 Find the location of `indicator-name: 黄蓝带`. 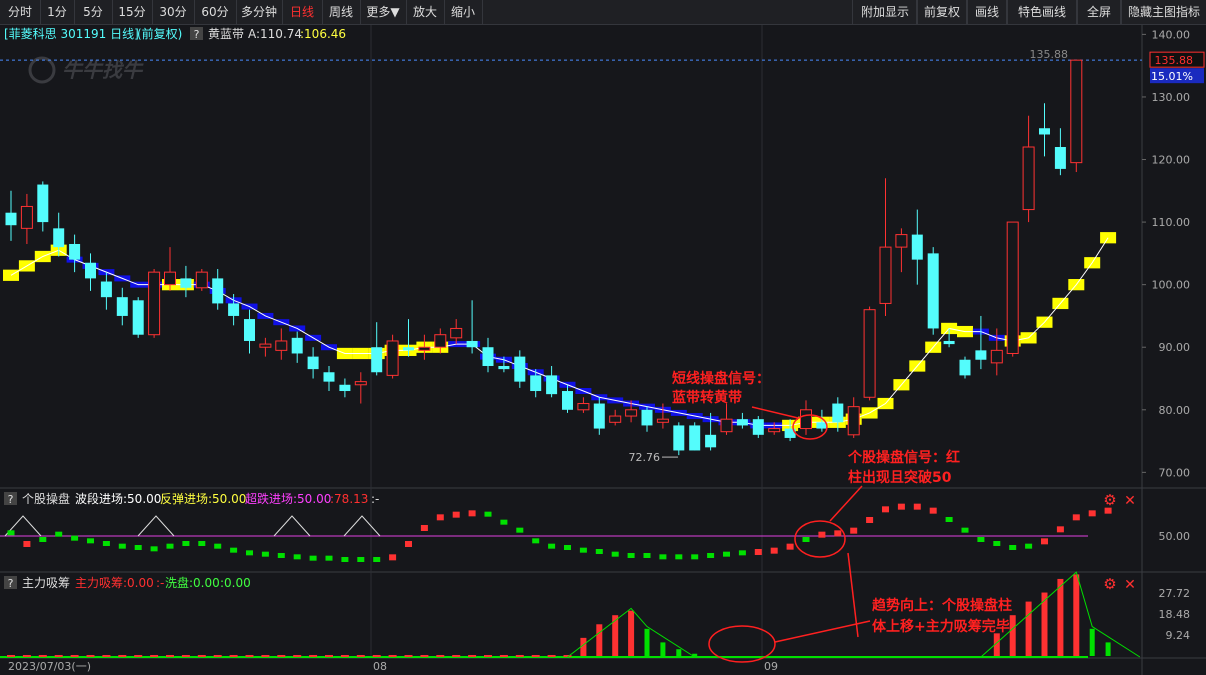

indicator-name: 黄蓝带 is located at coordinates (226, 34).